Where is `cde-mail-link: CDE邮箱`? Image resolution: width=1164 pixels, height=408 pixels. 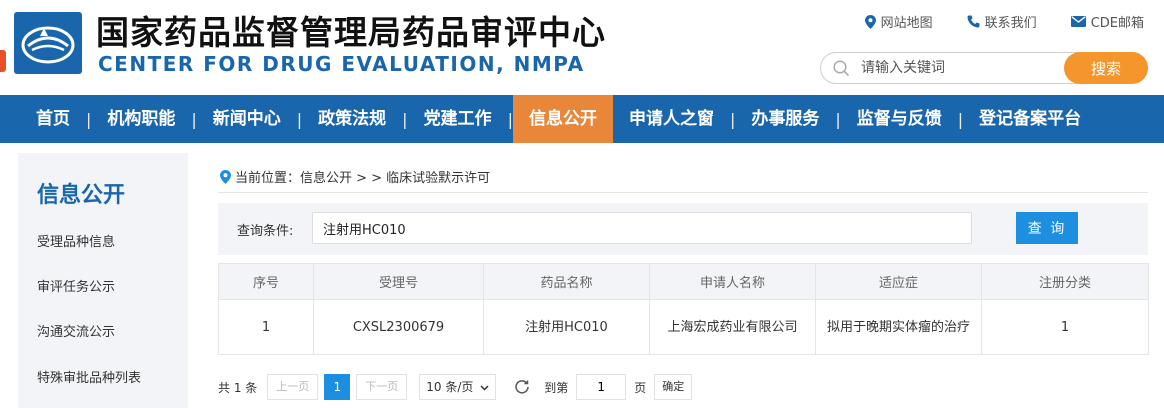
cde-mail-link: CDE邮箱 is located at coordinates (1107, 21).